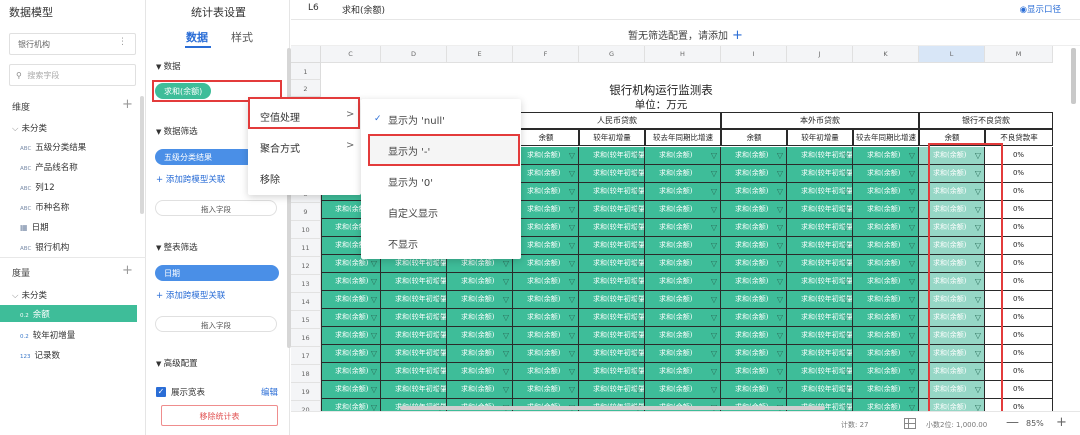 This screenshot has height=435, width=1080. Describe the element at coordinates (306, 406) in the screenshot. I see `row-header: 20` at that location.